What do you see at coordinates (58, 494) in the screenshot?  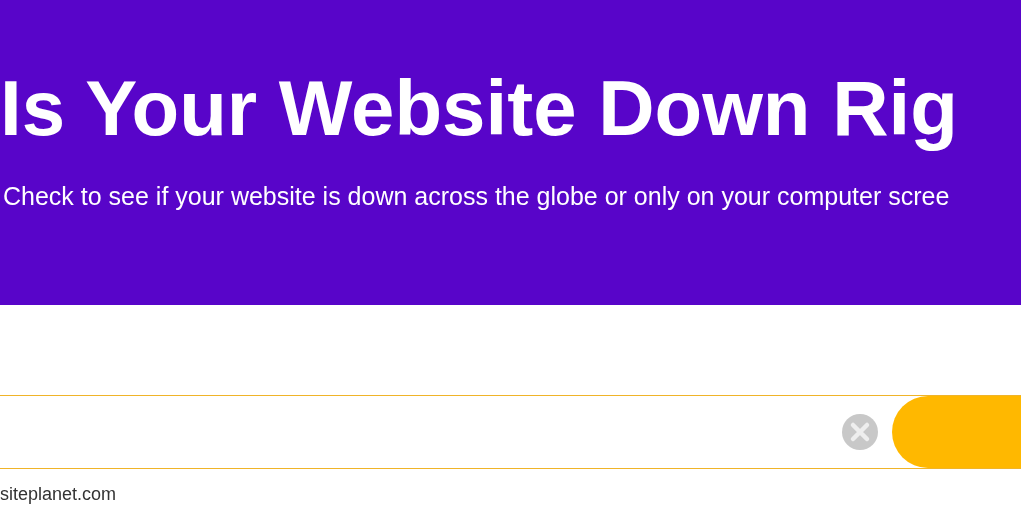 I see `site-domain-text: siteplanet.com` at bounding box center [58, 494].